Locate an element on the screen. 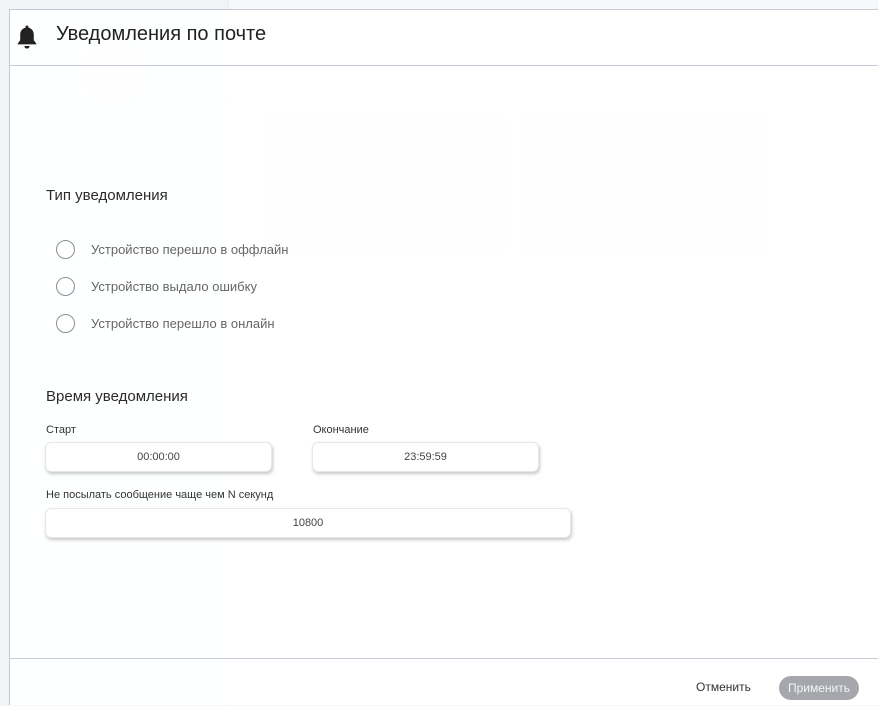 Image resolution: width=878 pixels, height=706 pixels. radio-label: Устройство перешло в онлайн is located at coordinates (183, 323).